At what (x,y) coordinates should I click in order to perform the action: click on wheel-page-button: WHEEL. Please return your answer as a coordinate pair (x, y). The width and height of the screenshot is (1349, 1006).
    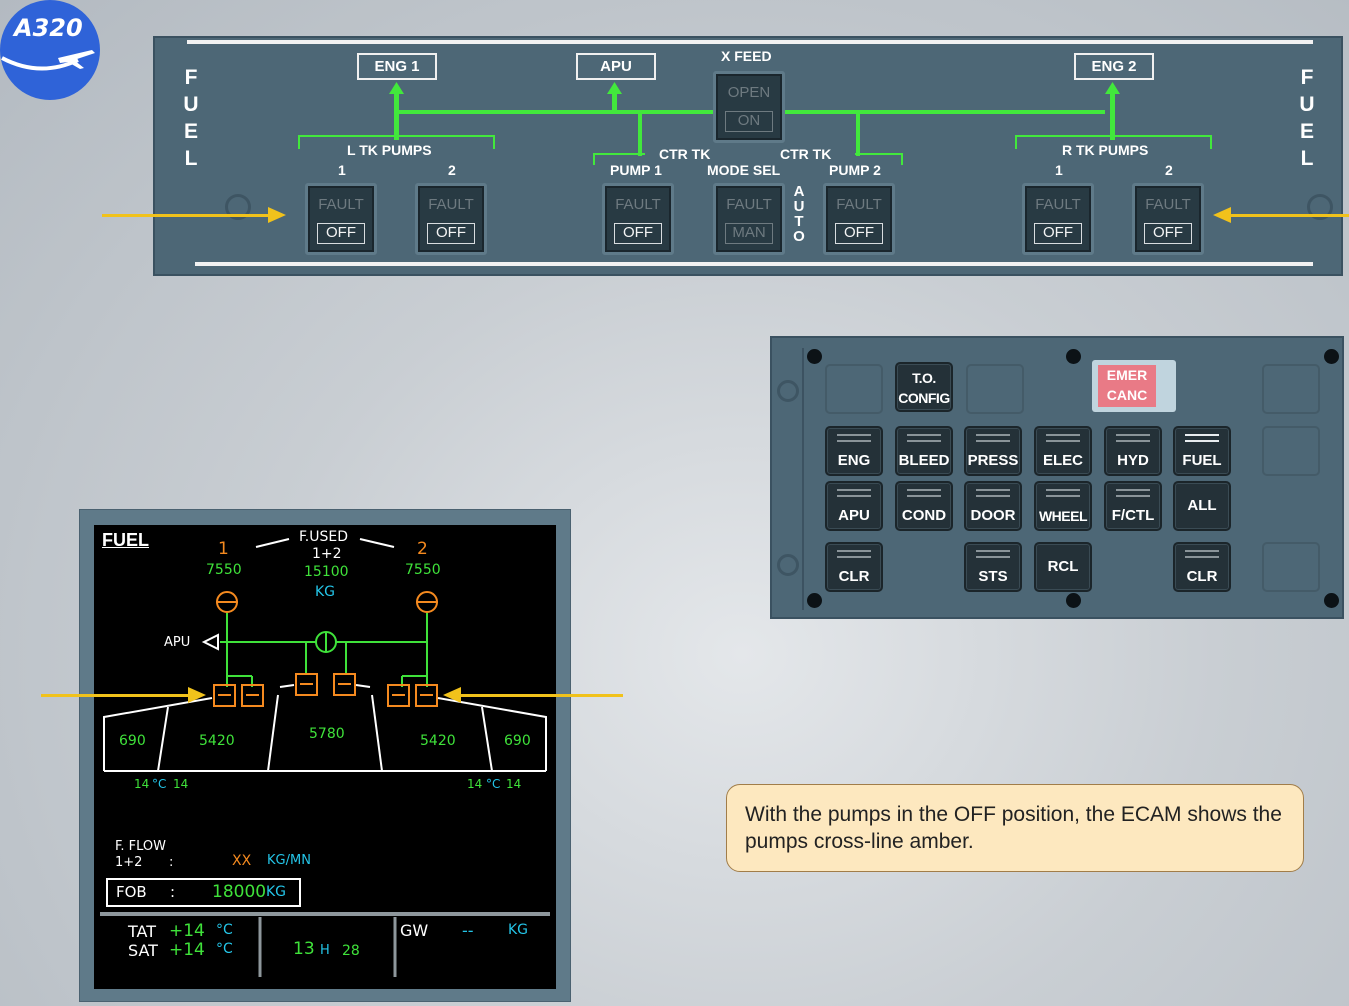
    Looking at the image, I should click on (1063, 506).